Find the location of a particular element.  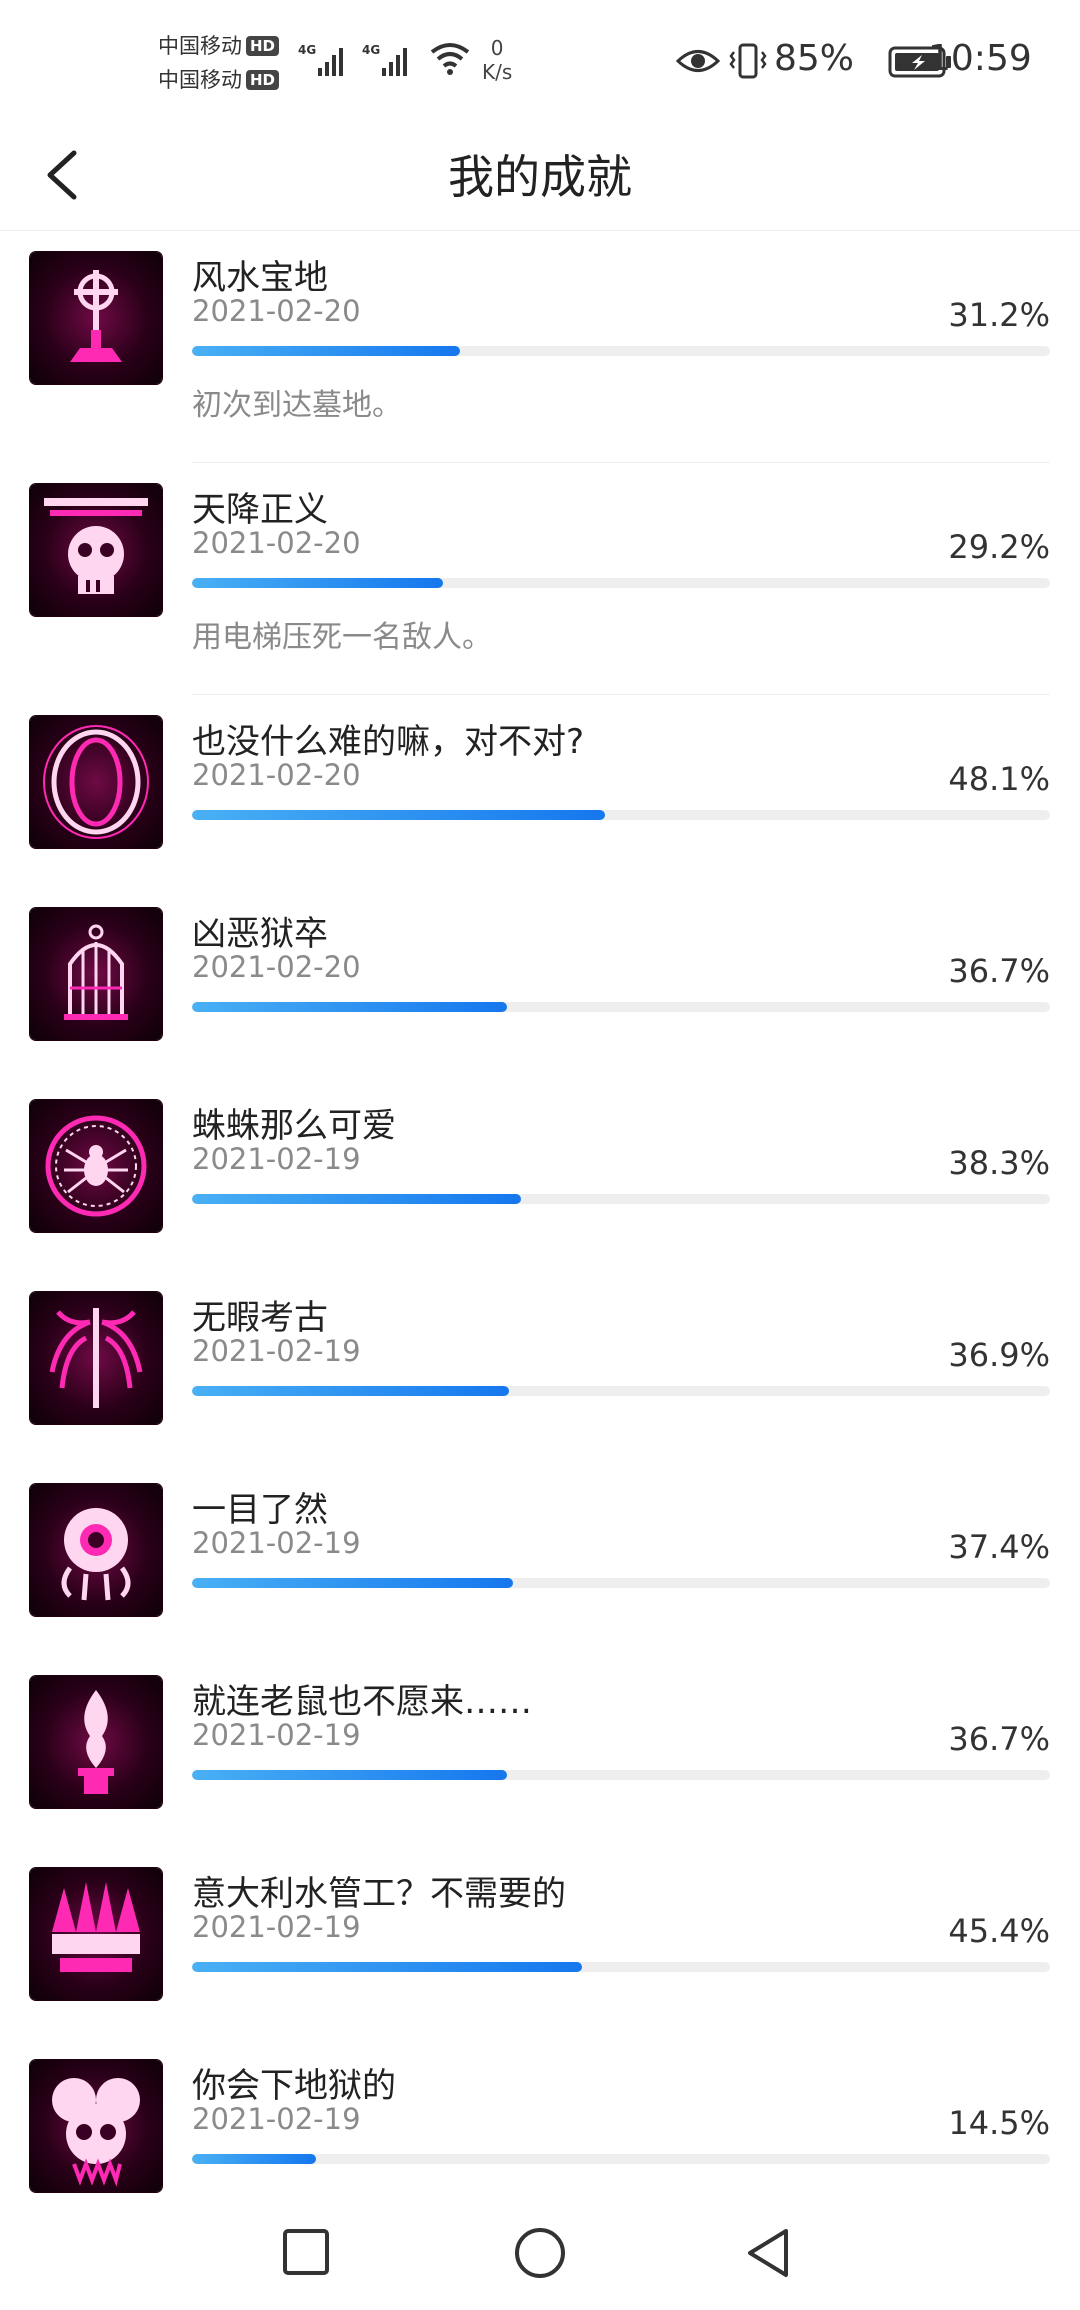

achievement-percent: 37.4% is located at coordinates (999, 1547).